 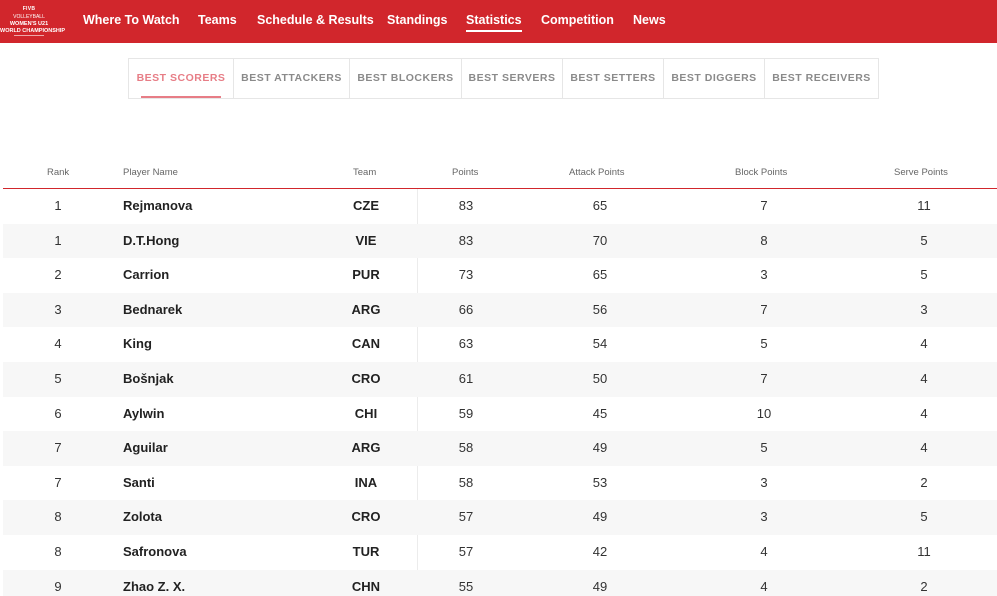 What do you see at coordinates (150, 172) in the screenshot?
I see `column-header-player-name: Player Name` at bounding box center [150, 172].